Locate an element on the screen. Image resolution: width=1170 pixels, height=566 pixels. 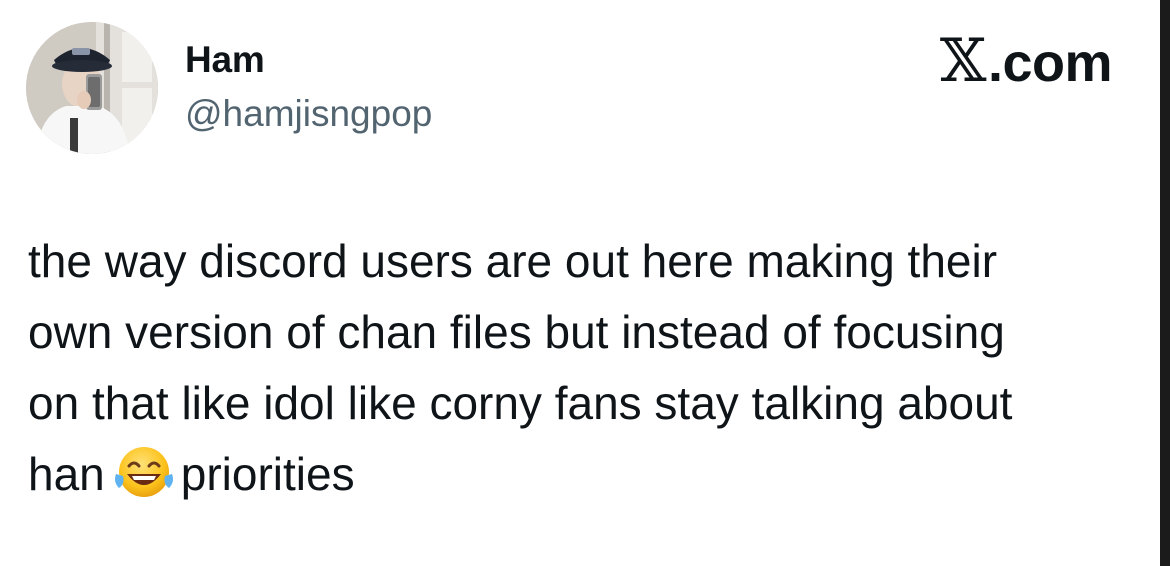
face-with-tears-of-joy-icon is located at coordinates (144, 472).